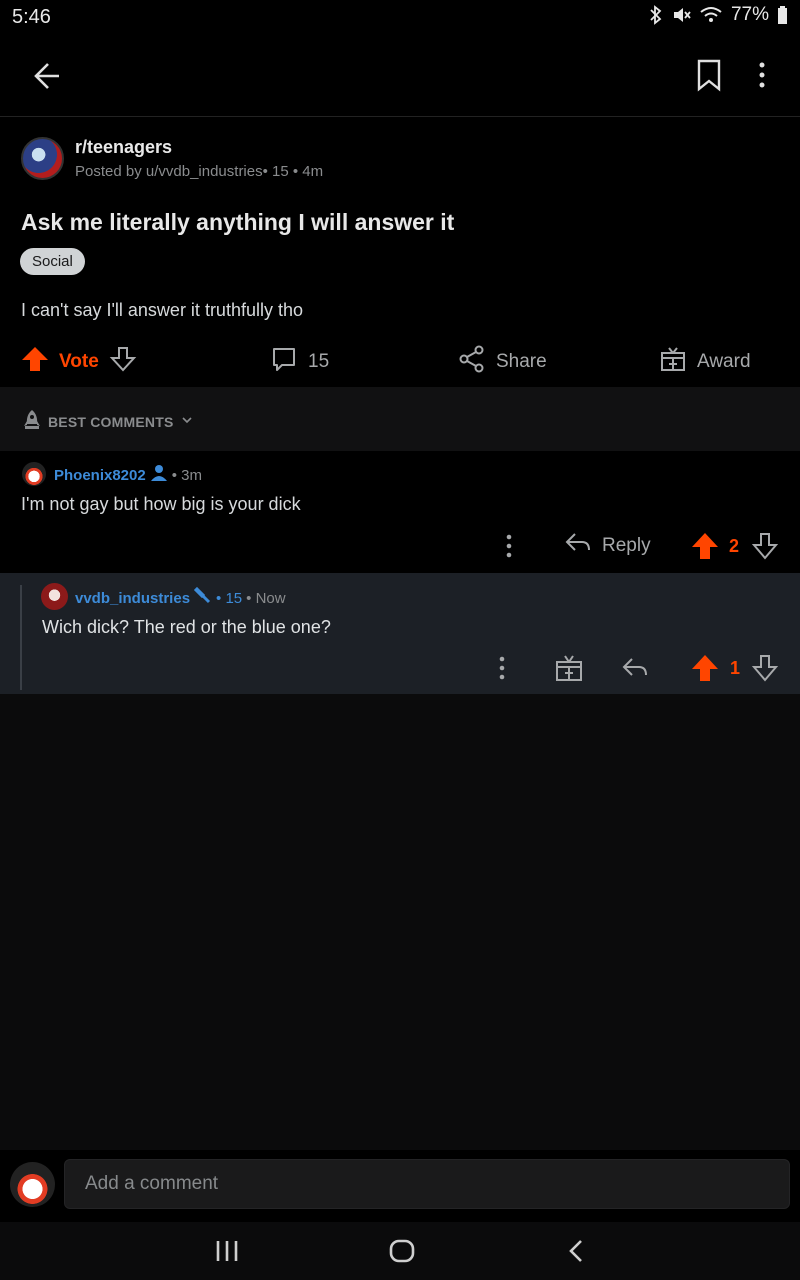 This screenshot has width=800, height=1280. Describe the element at coordinates (32, 421) in the screenshot. I see `rocket-icon` at that location.